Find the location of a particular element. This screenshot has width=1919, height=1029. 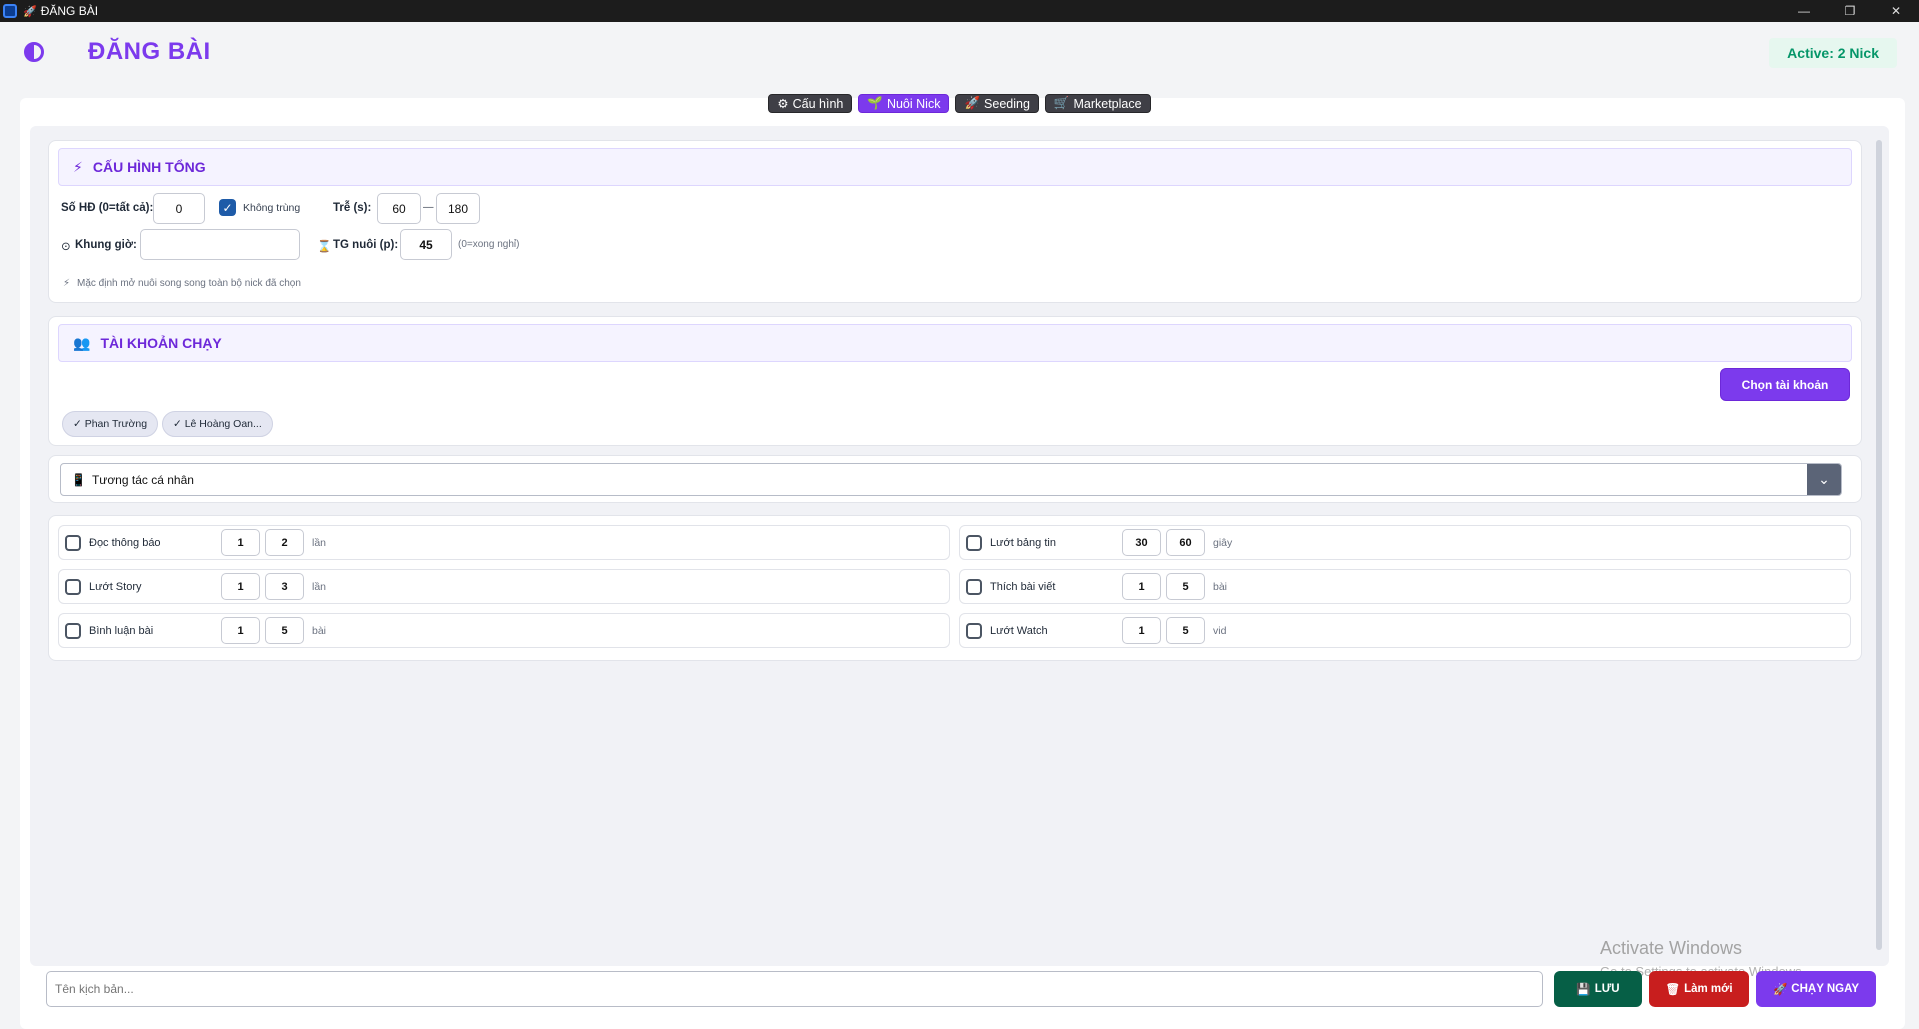

option-label: Lướt bảng tin is located at coordinates (1023, 543).